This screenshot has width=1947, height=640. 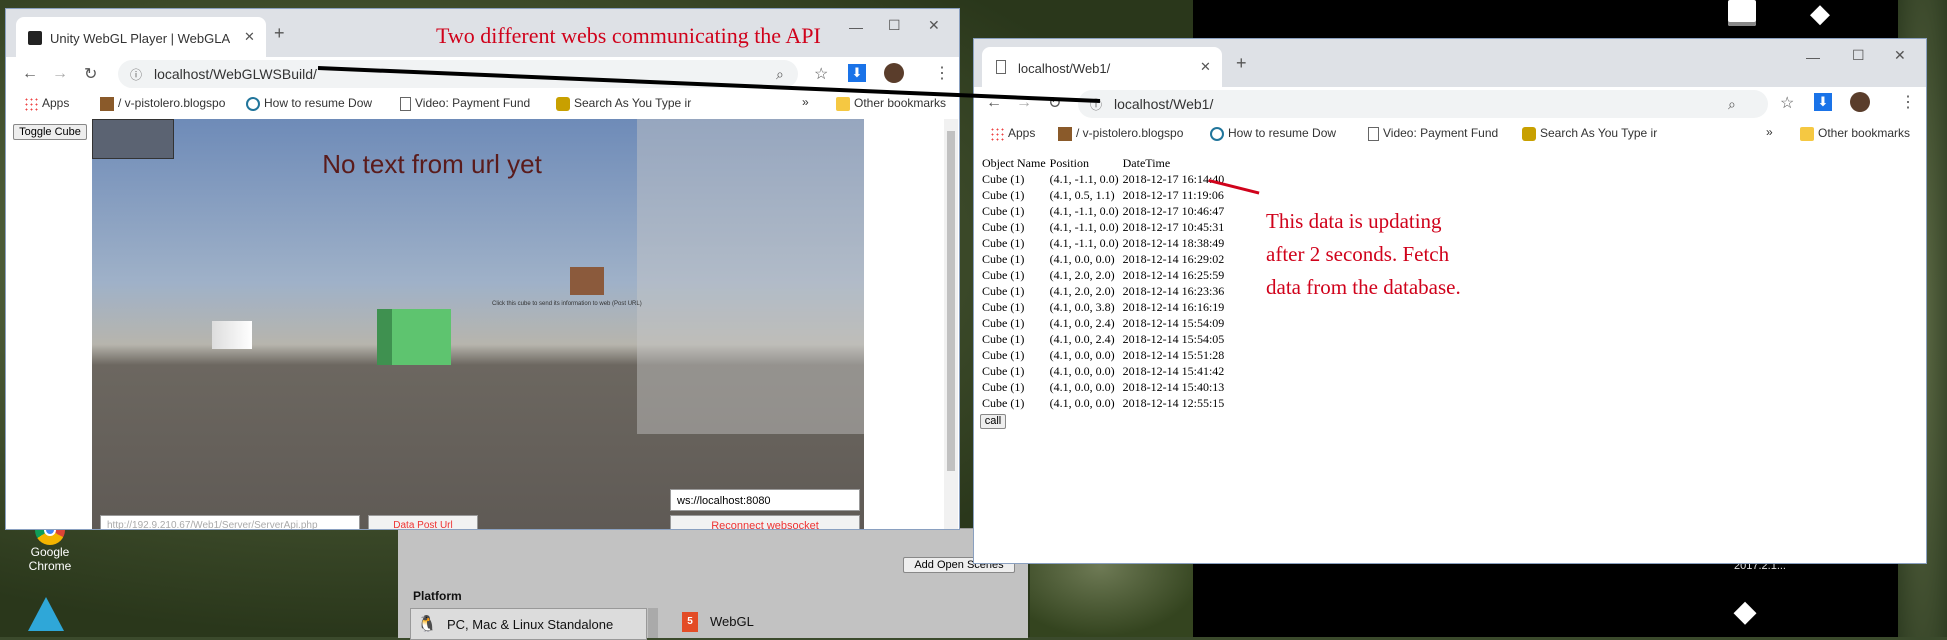 I want to click on cell-position: (4.1, 0.5, 1.1), so click(x=1082, y=195).